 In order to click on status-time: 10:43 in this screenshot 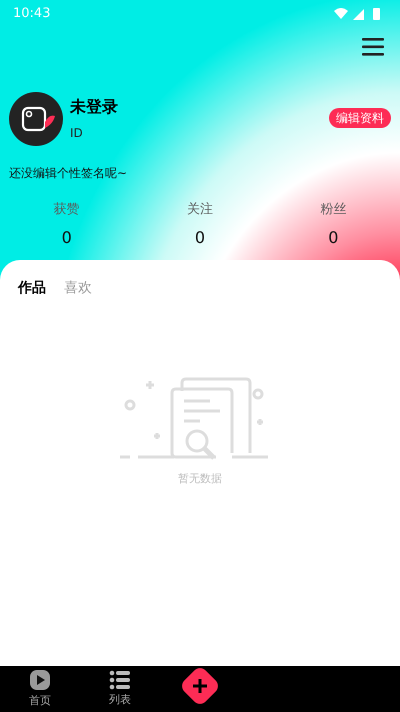, I will do `click(31, 14)`.